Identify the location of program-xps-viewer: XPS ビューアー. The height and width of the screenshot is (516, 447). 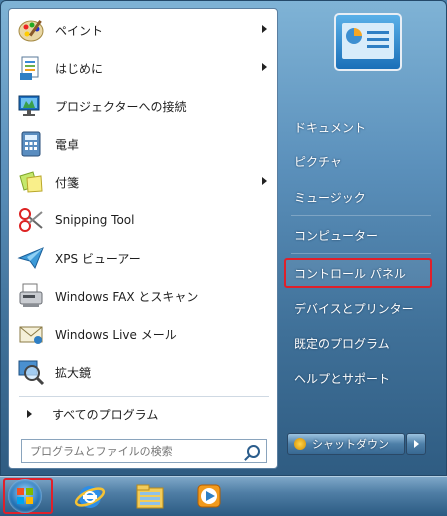
(143, 258).